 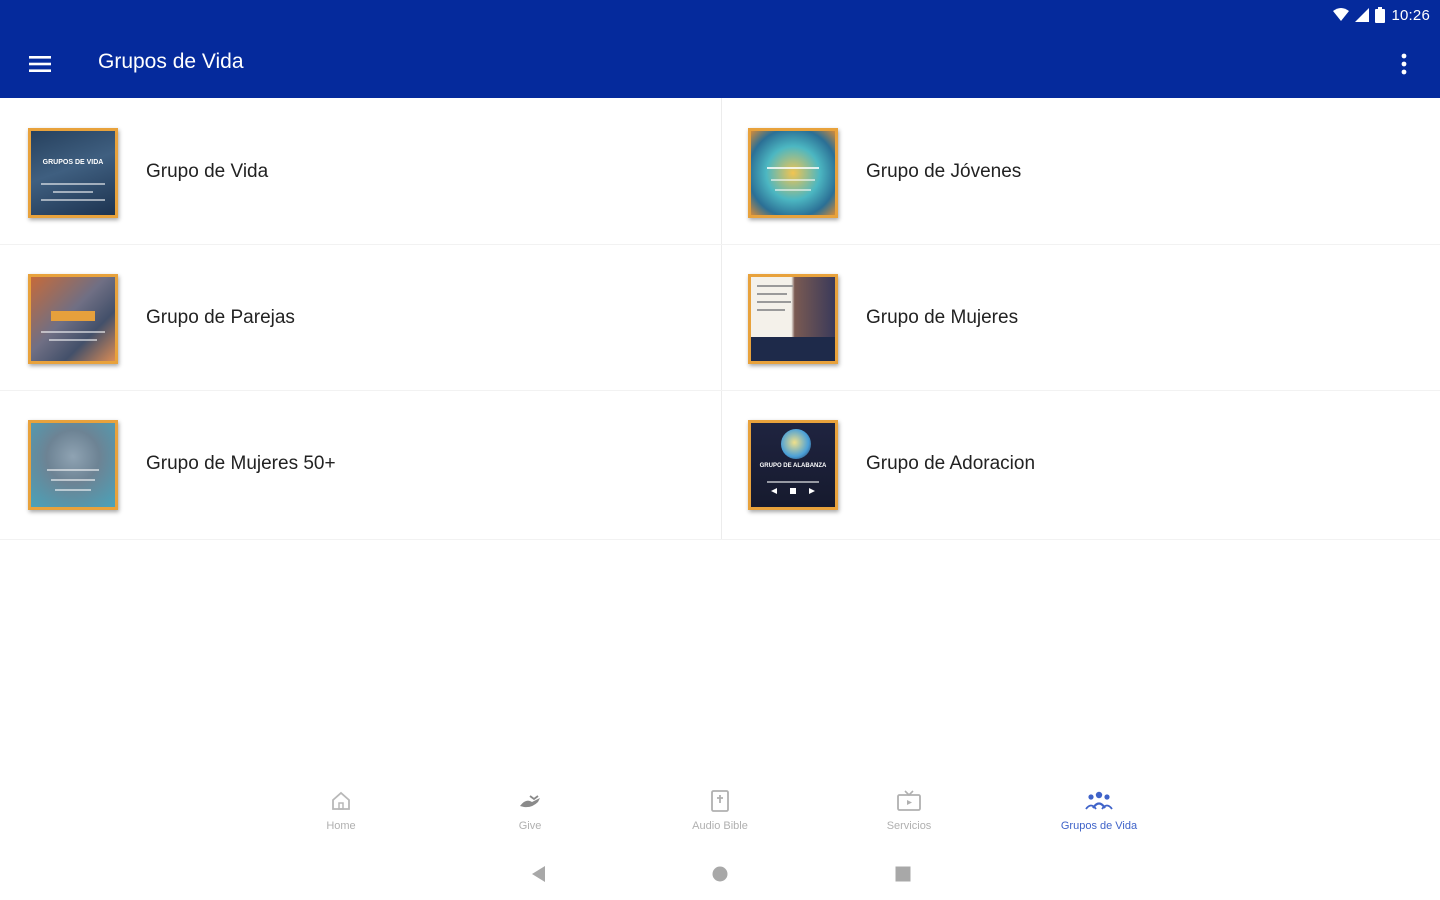 I want to click on home-circle-icon, so click(x=720, y=874).